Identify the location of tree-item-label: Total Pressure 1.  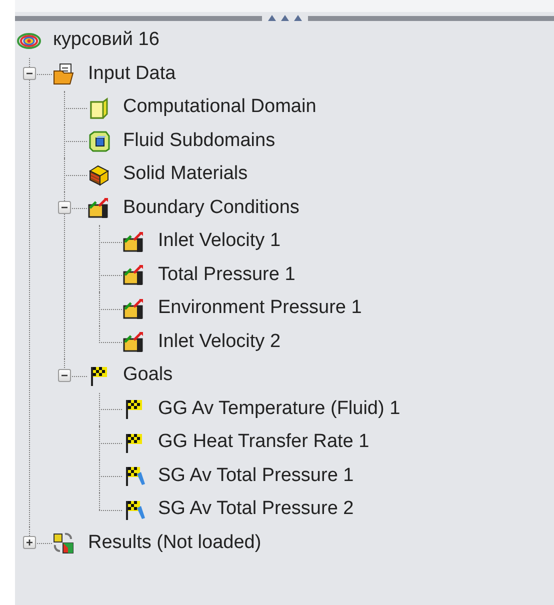
(227, 275).